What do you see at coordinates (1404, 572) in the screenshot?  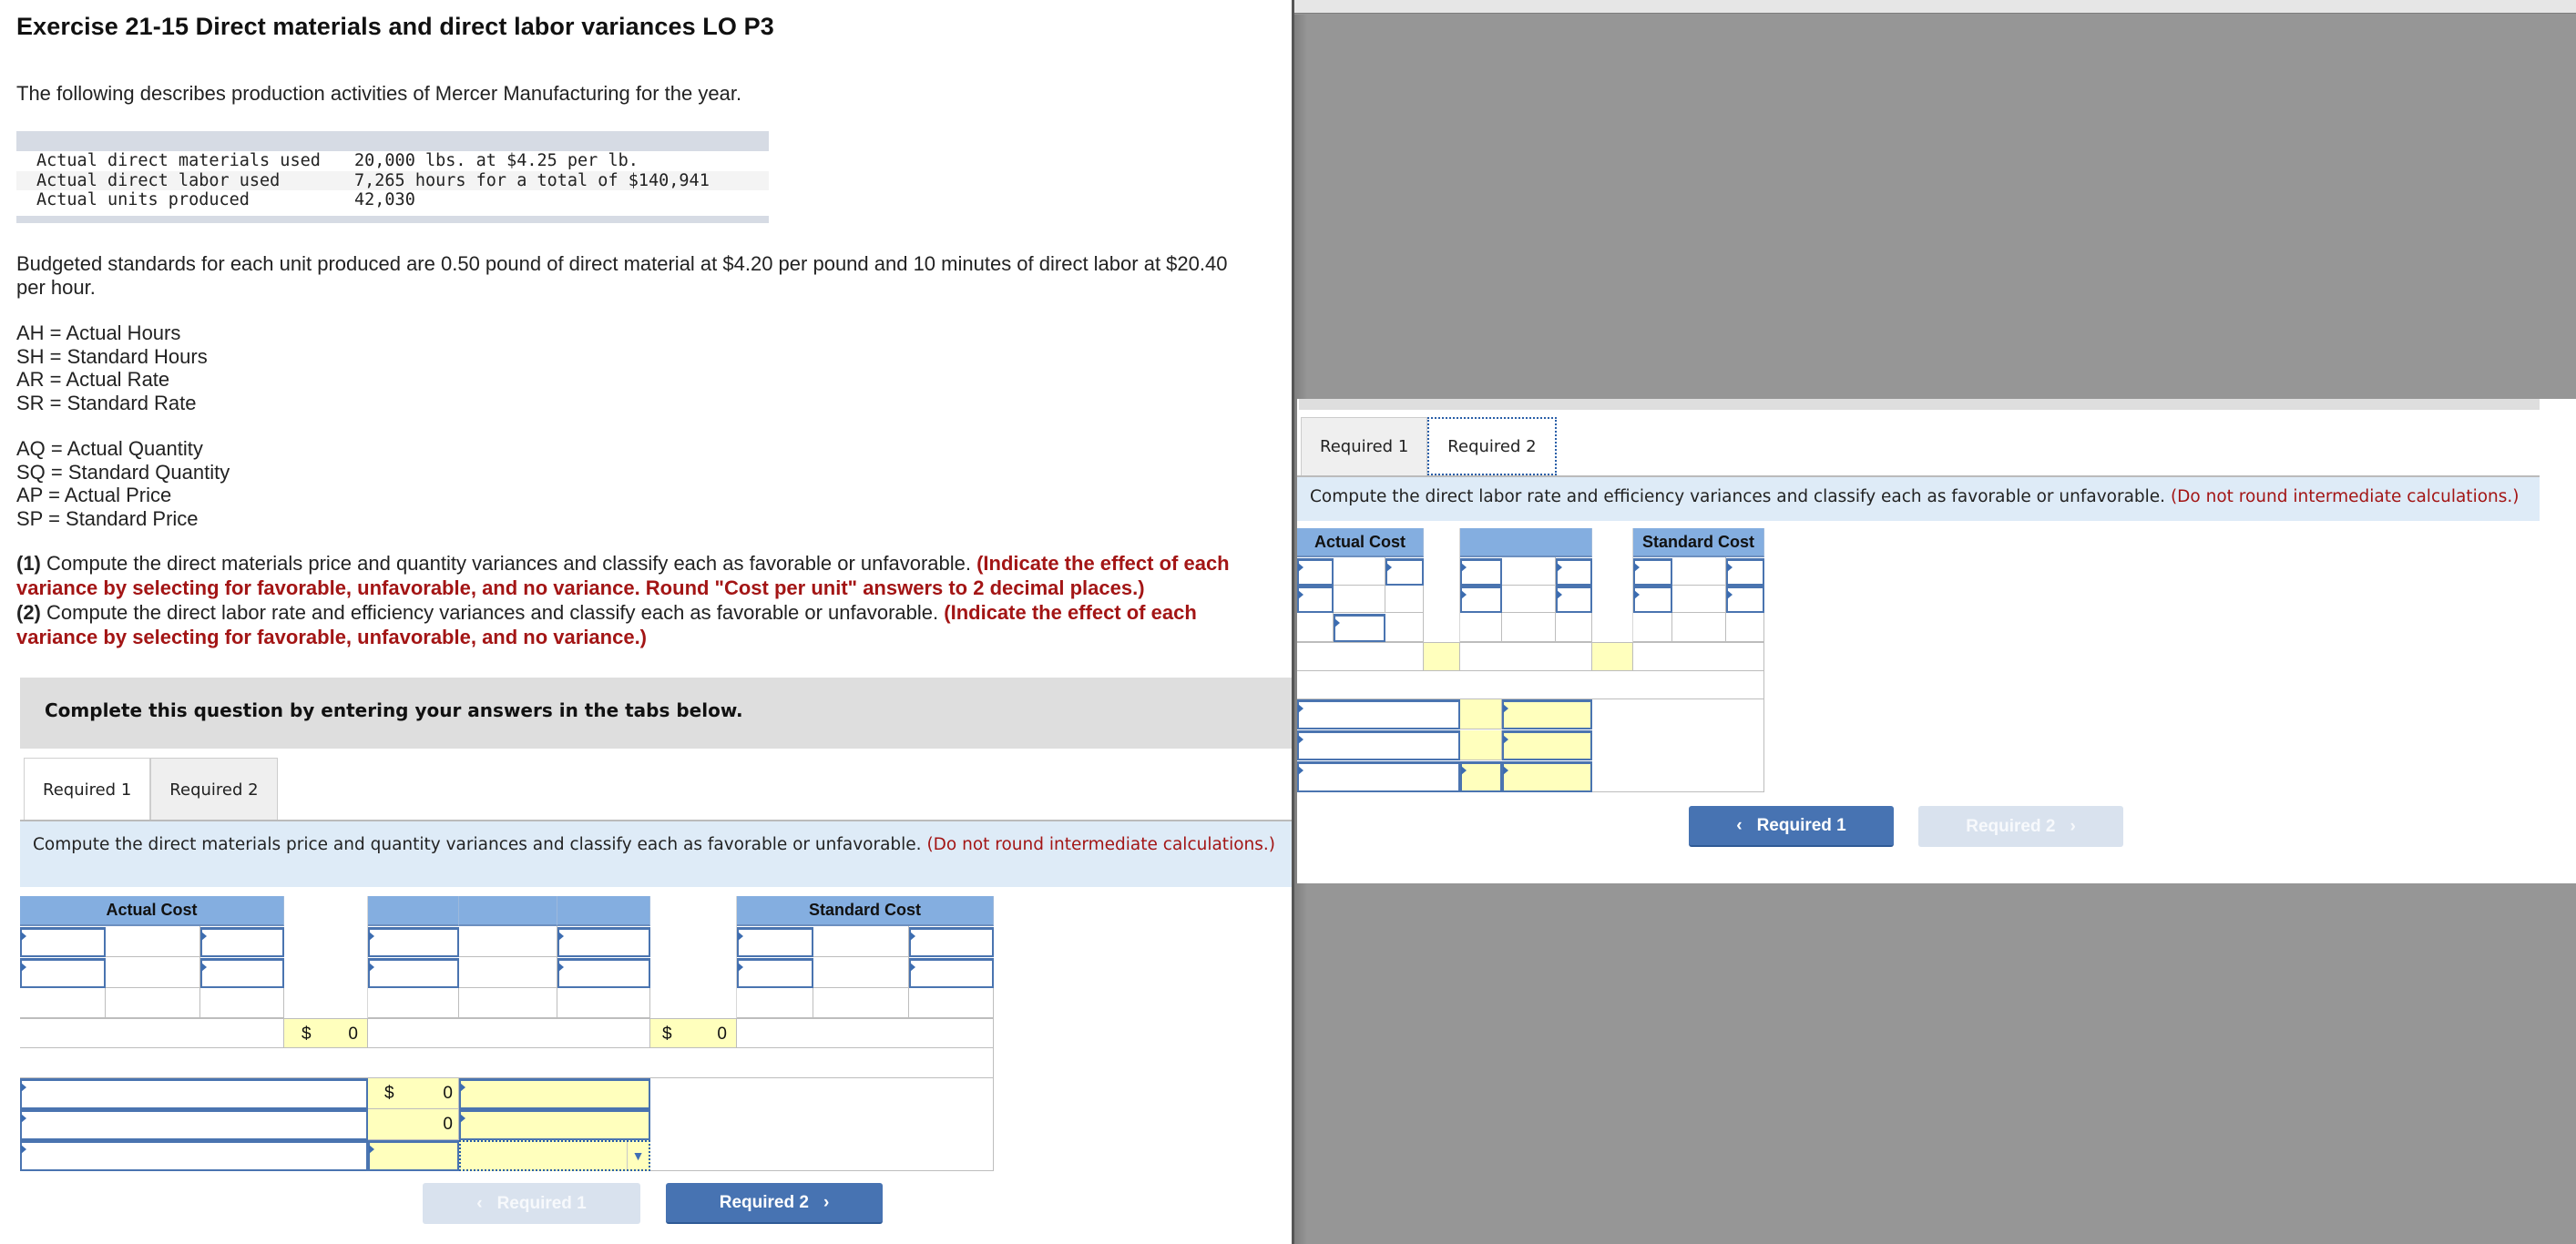 I see `actual-rate-input` at bounding box center [1404, 572].